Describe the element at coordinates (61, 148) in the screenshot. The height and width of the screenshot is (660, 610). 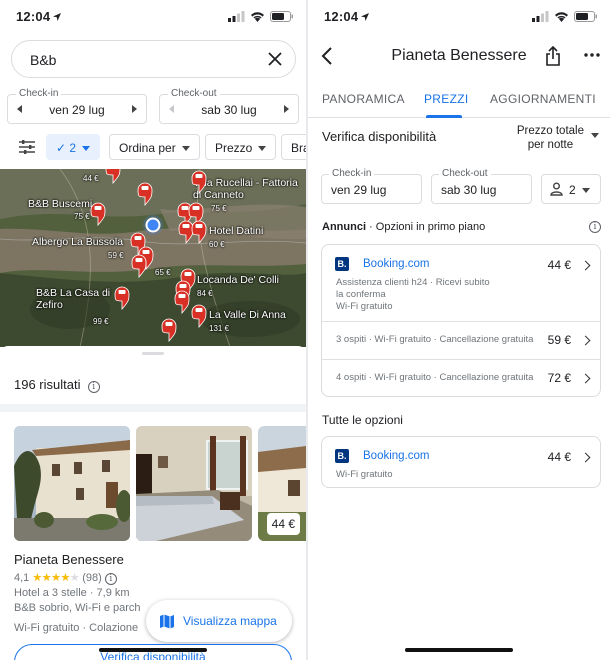
I see `check-icon: ✓` at that location.